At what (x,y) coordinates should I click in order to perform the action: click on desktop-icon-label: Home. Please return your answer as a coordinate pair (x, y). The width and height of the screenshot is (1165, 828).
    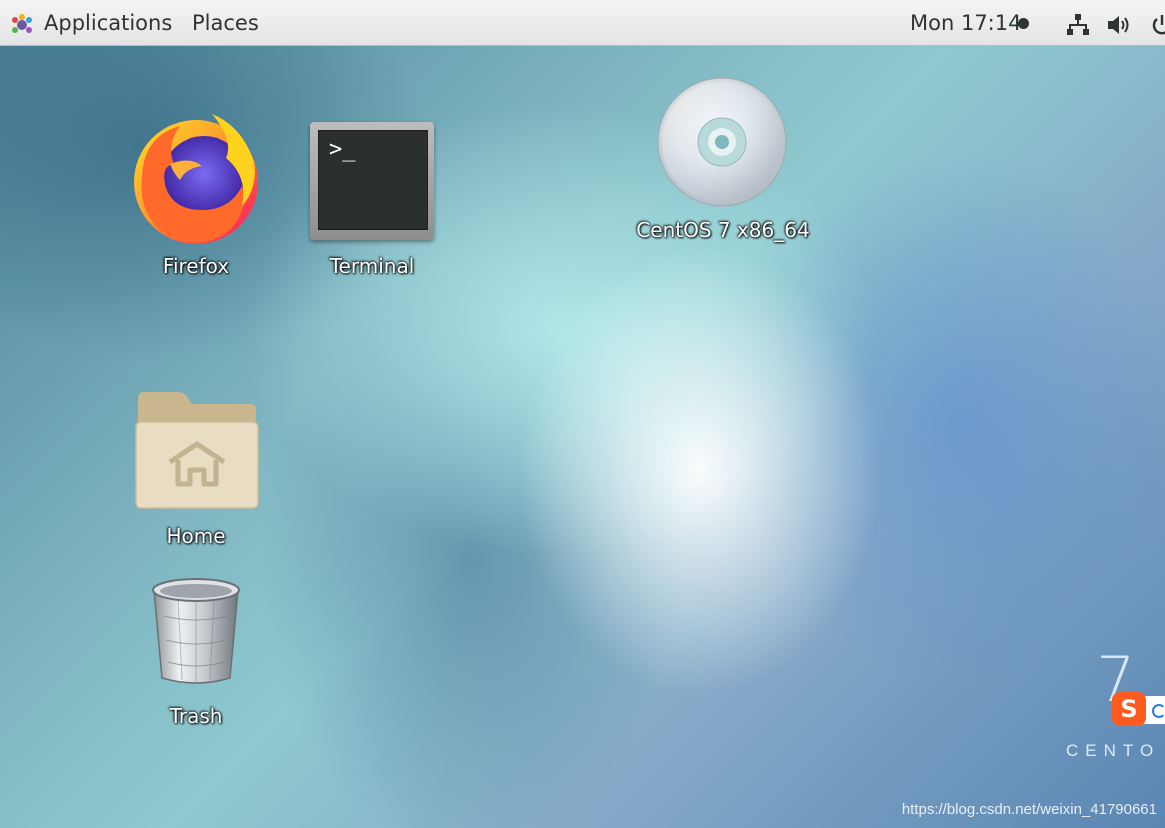
    Looking at the image, I should click on (196, 536).